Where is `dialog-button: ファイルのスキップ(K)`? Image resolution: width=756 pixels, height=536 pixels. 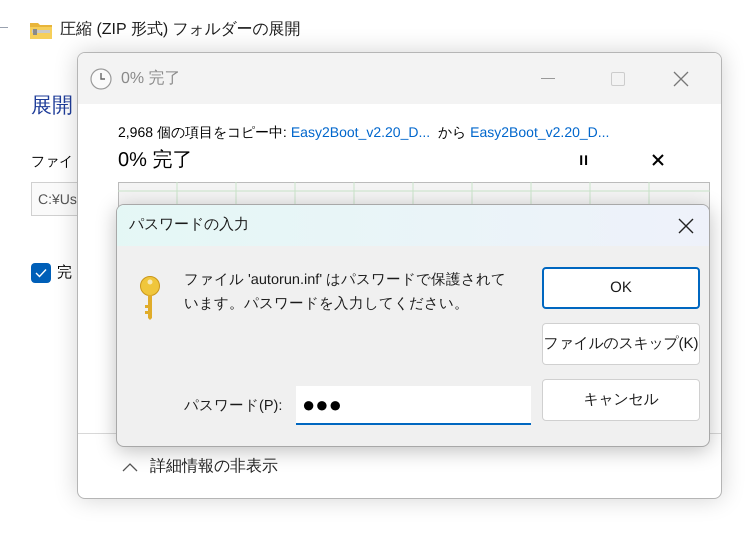
dialog-button: ファイルのスキップ(K) is located at coordinates (621, 344).